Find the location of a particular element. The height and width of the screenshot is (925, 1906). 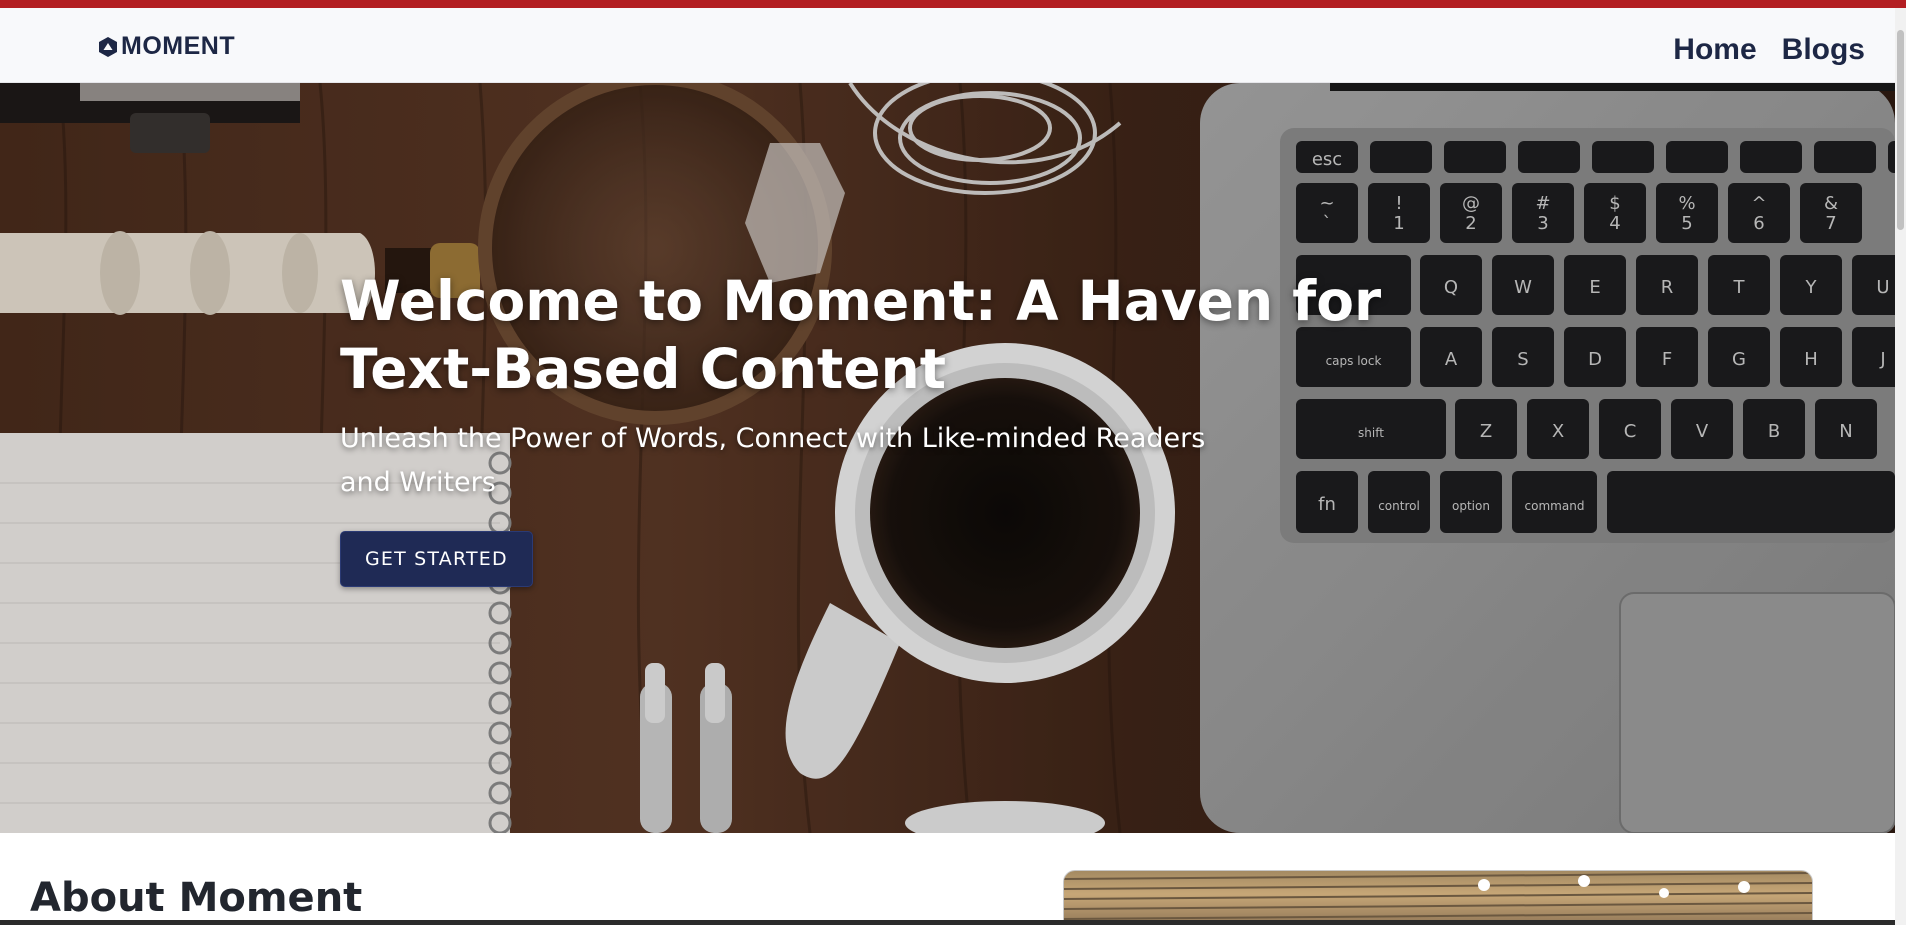

nav-home-link: Home is located at coordinates (1714, 50).